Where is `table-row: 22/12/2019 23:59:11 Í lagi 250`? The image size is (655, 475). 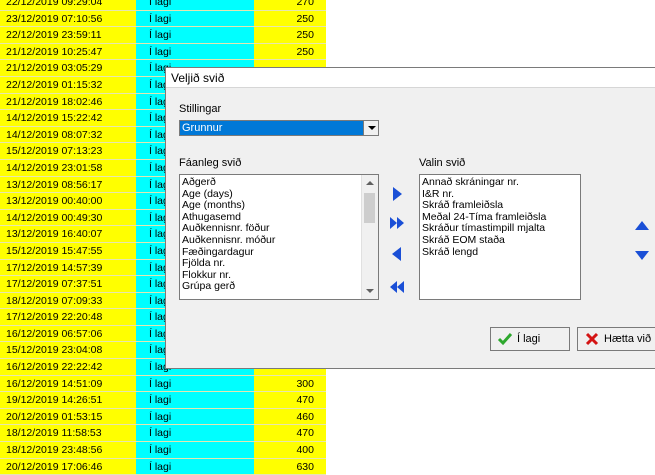
table-row: 22/12/2019 23:59:11 Í lagi 250 is located at coordinates (163, 35).